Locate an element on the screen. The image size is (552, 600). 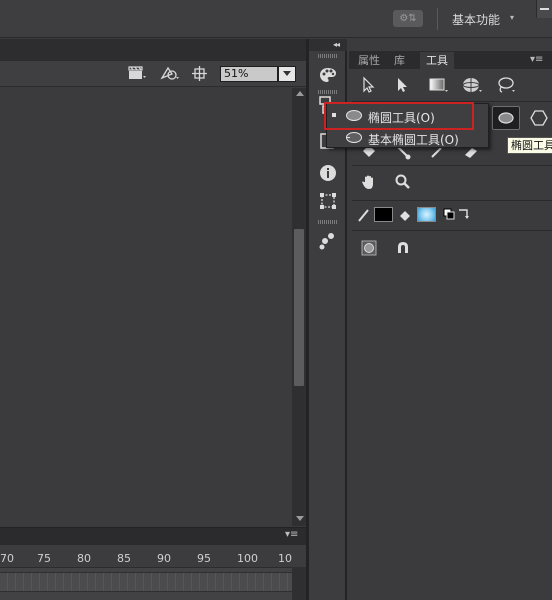
timeline-menu-icon: ▾≡ is located at coordinates (291, 534).